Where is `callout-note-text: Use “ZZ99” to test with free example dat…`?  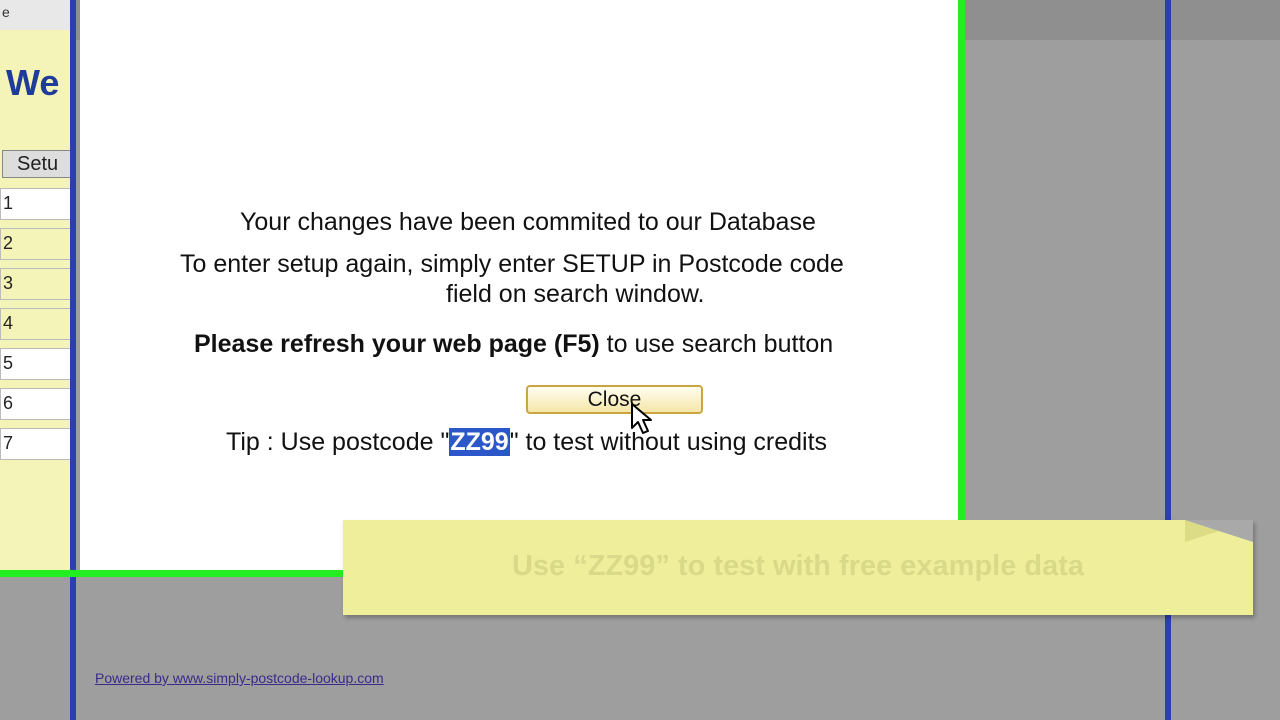
callout-note-text: Use “ZZ99” to test with free example dat… is located at coordinates (798, 566).